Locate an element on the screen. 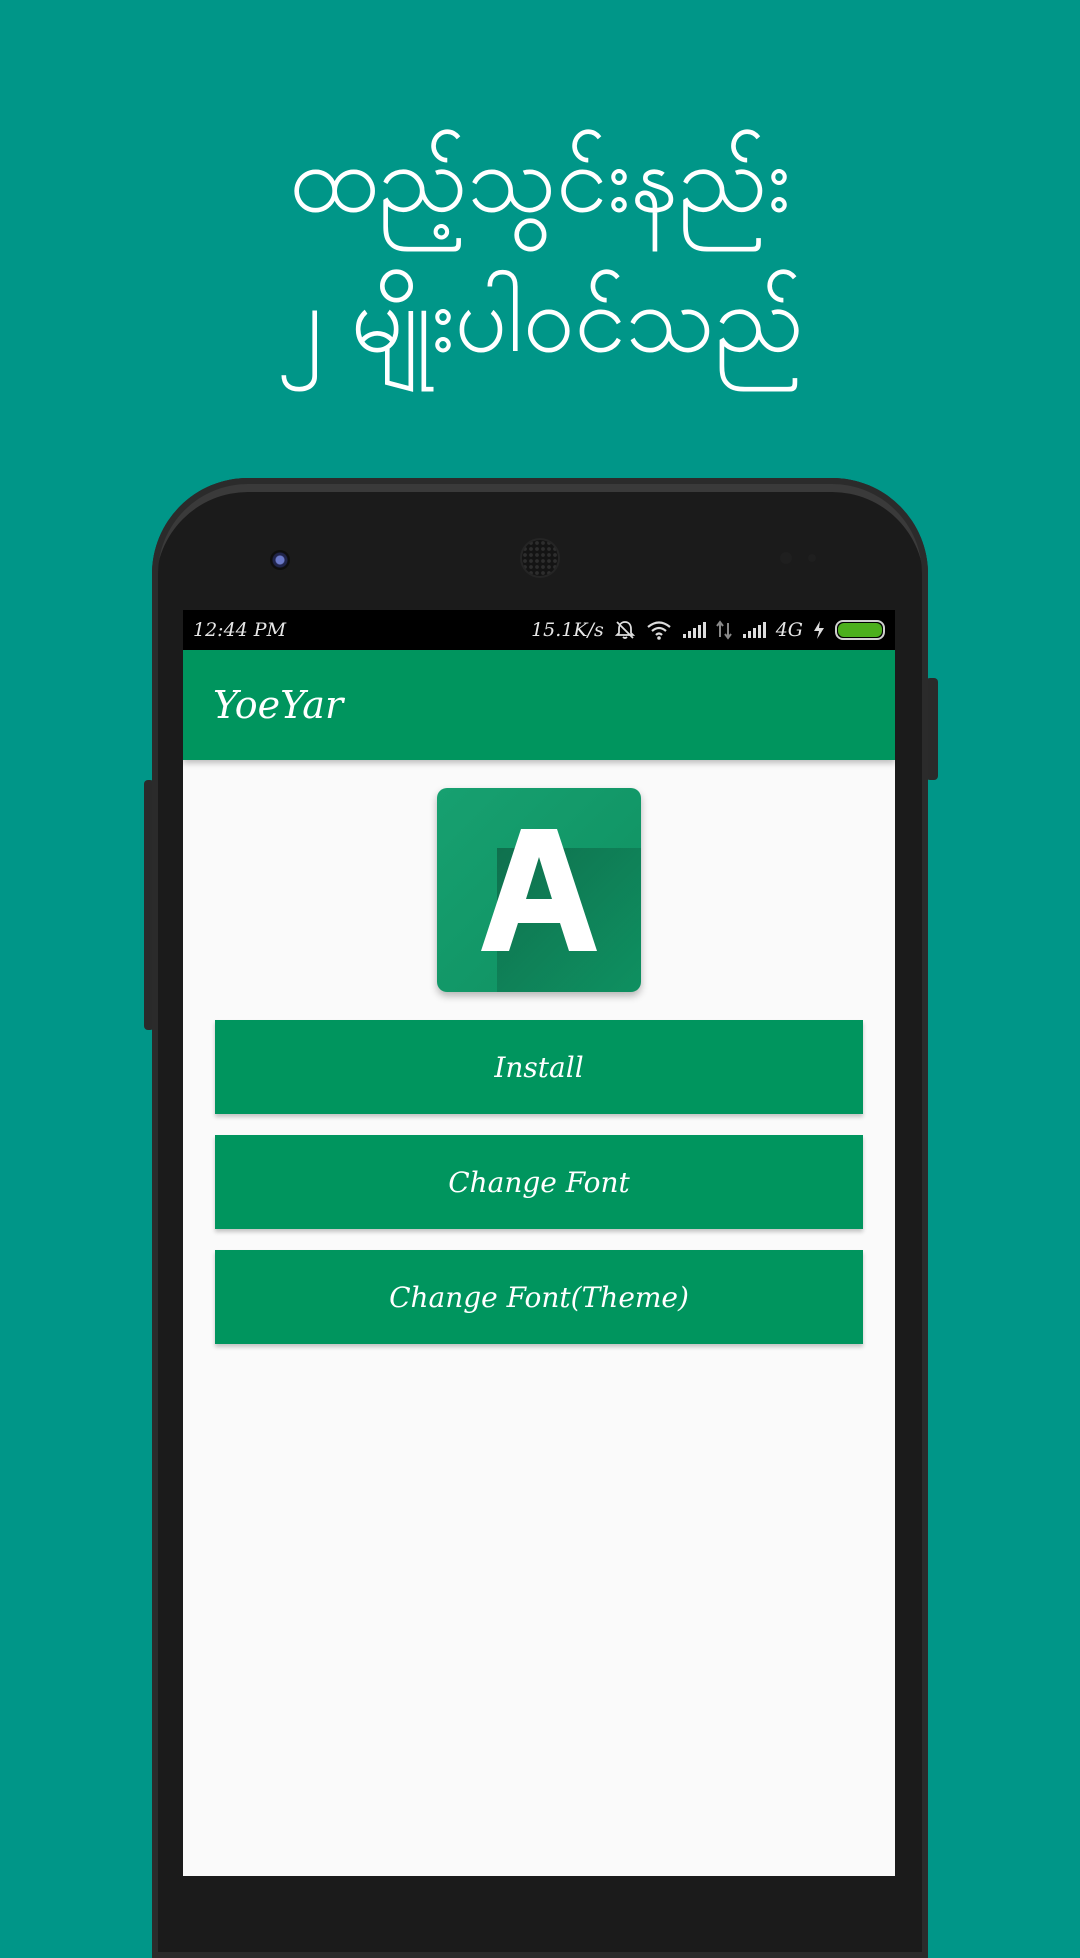 The image size is (1080, 1958). status-time: 12:44 PM is located at coordinates (240, 630).